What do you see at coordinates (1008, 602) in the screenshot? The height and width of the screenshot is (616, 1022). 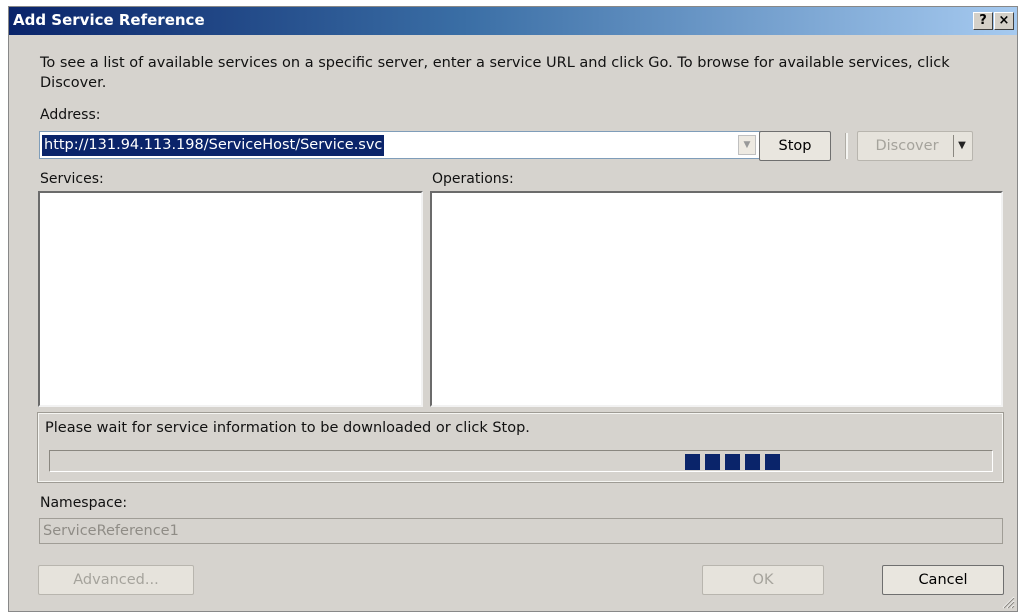 I see `resize-grip-icon` at bounding box center [1008, 602].